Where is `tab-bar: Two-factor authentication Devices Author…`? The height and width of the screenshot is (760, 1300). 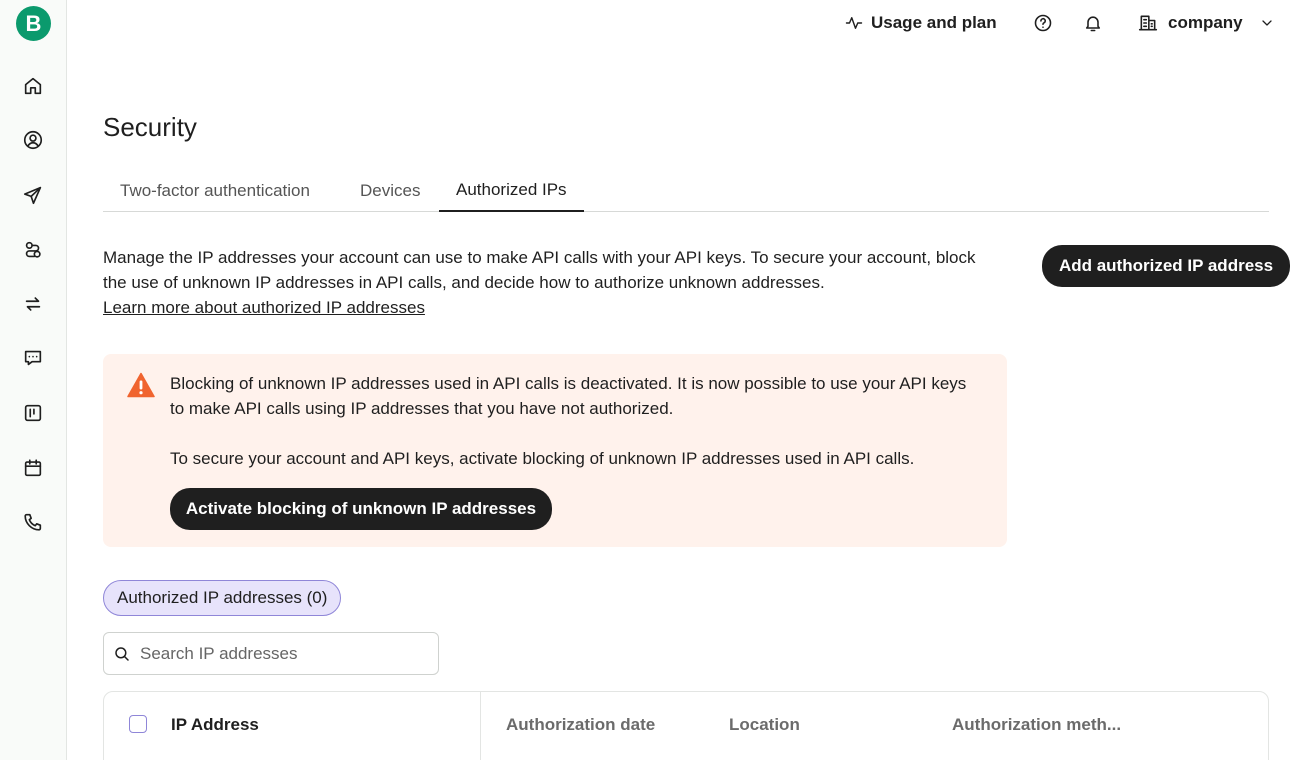
tab-bar: Two-factor authentication Devices Author… is located at coordinates (686, 191).